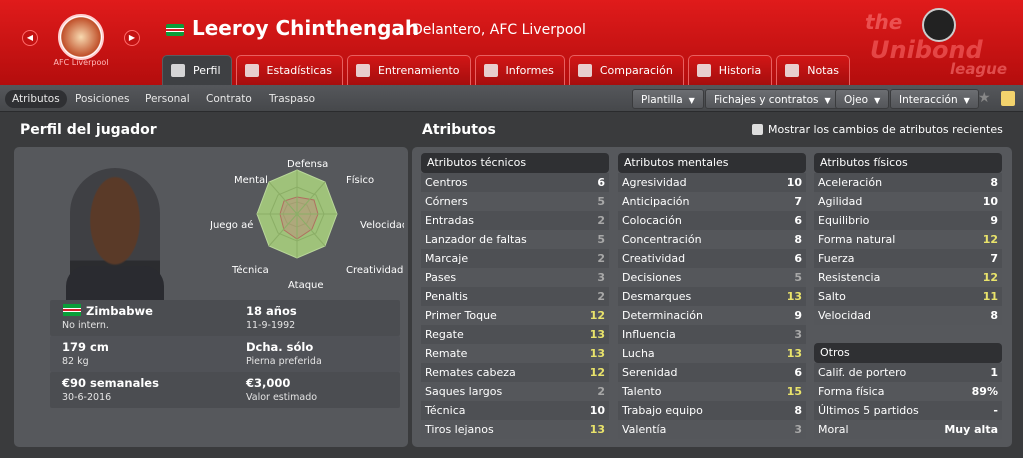 This screenshot has height=458, width=1023. Describe the element at coordinates (712, 353) in the screenshot. I see `attribute-row: Lucha 13` at that location.